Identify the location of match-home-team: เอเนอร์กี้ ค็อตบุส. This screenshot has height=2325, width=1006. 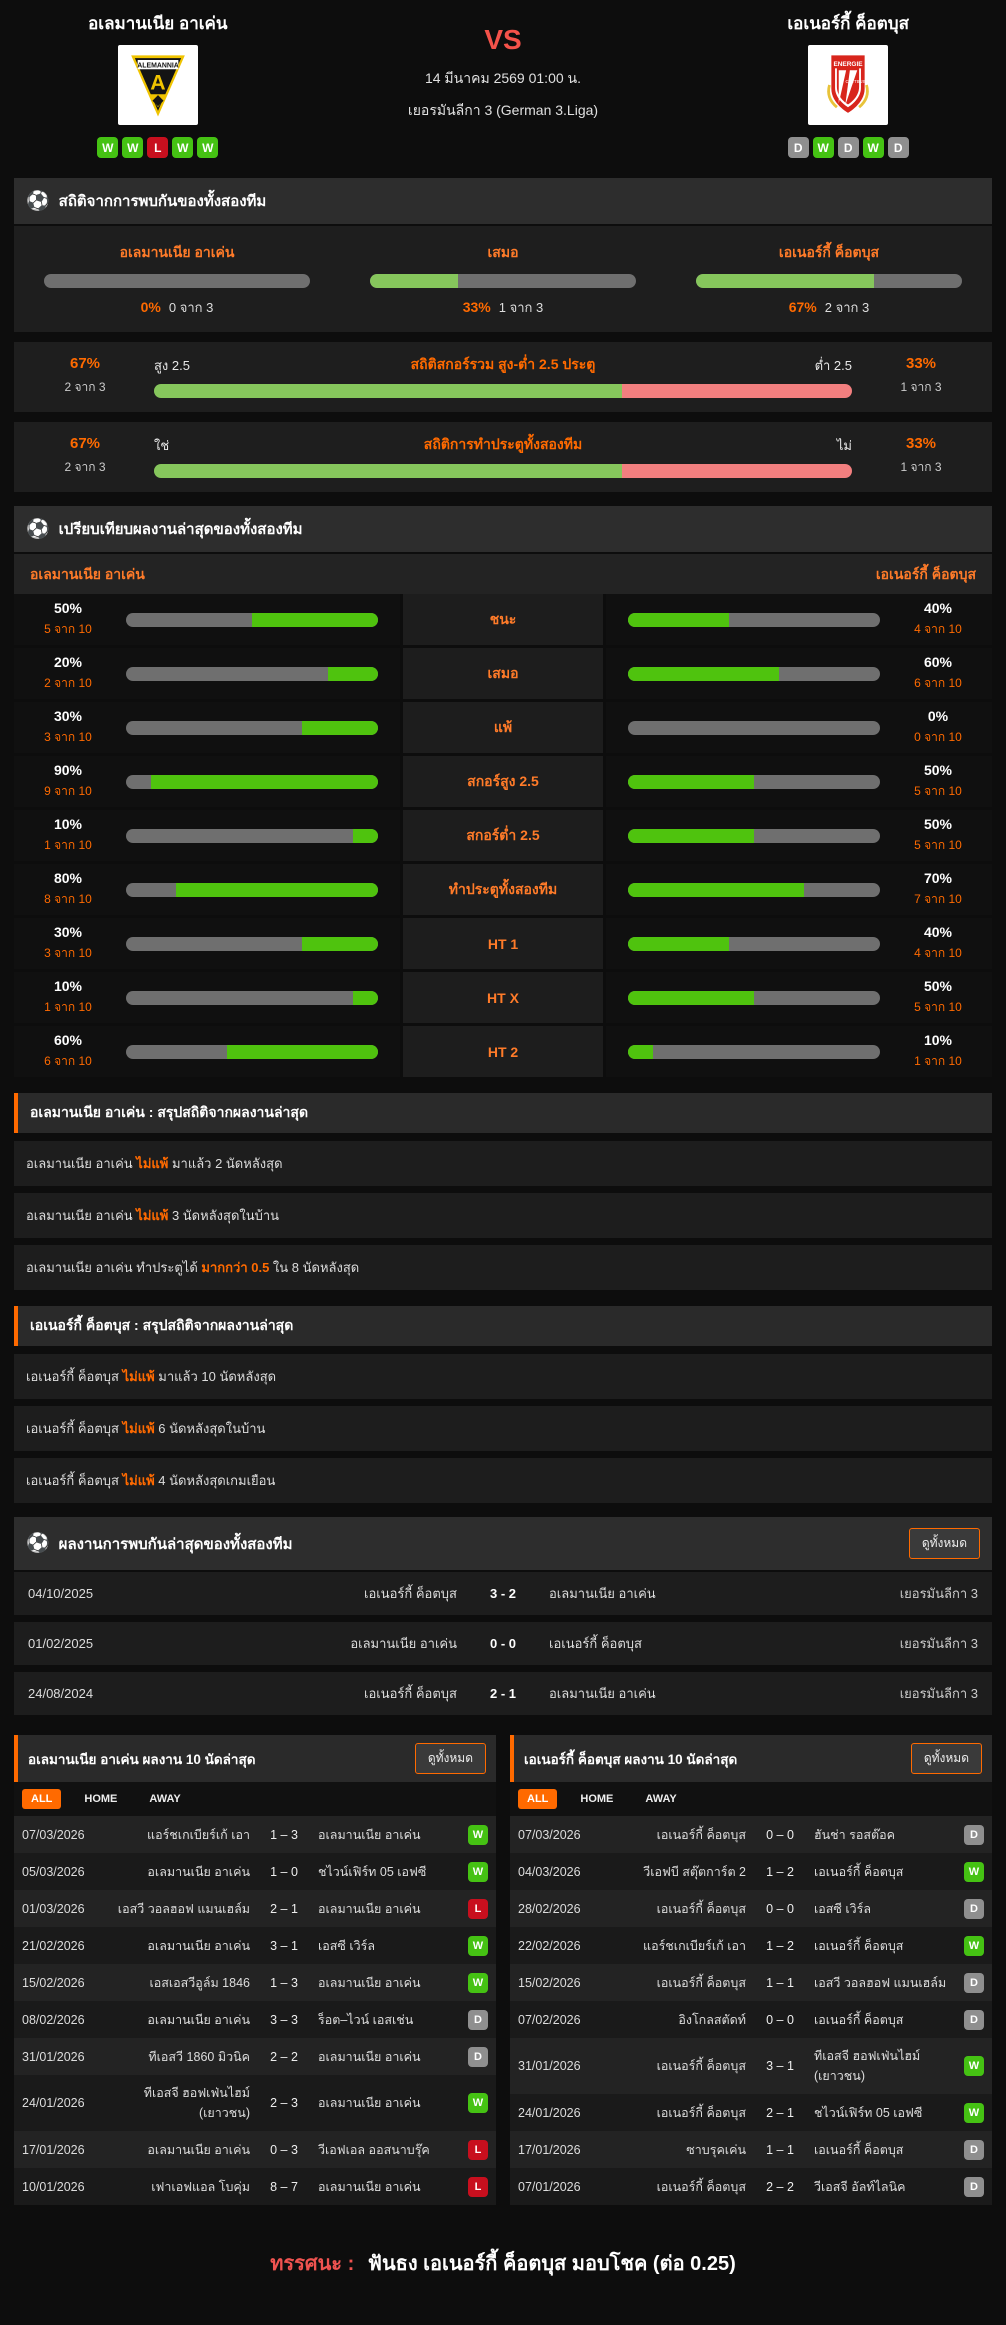
(701, 1908).